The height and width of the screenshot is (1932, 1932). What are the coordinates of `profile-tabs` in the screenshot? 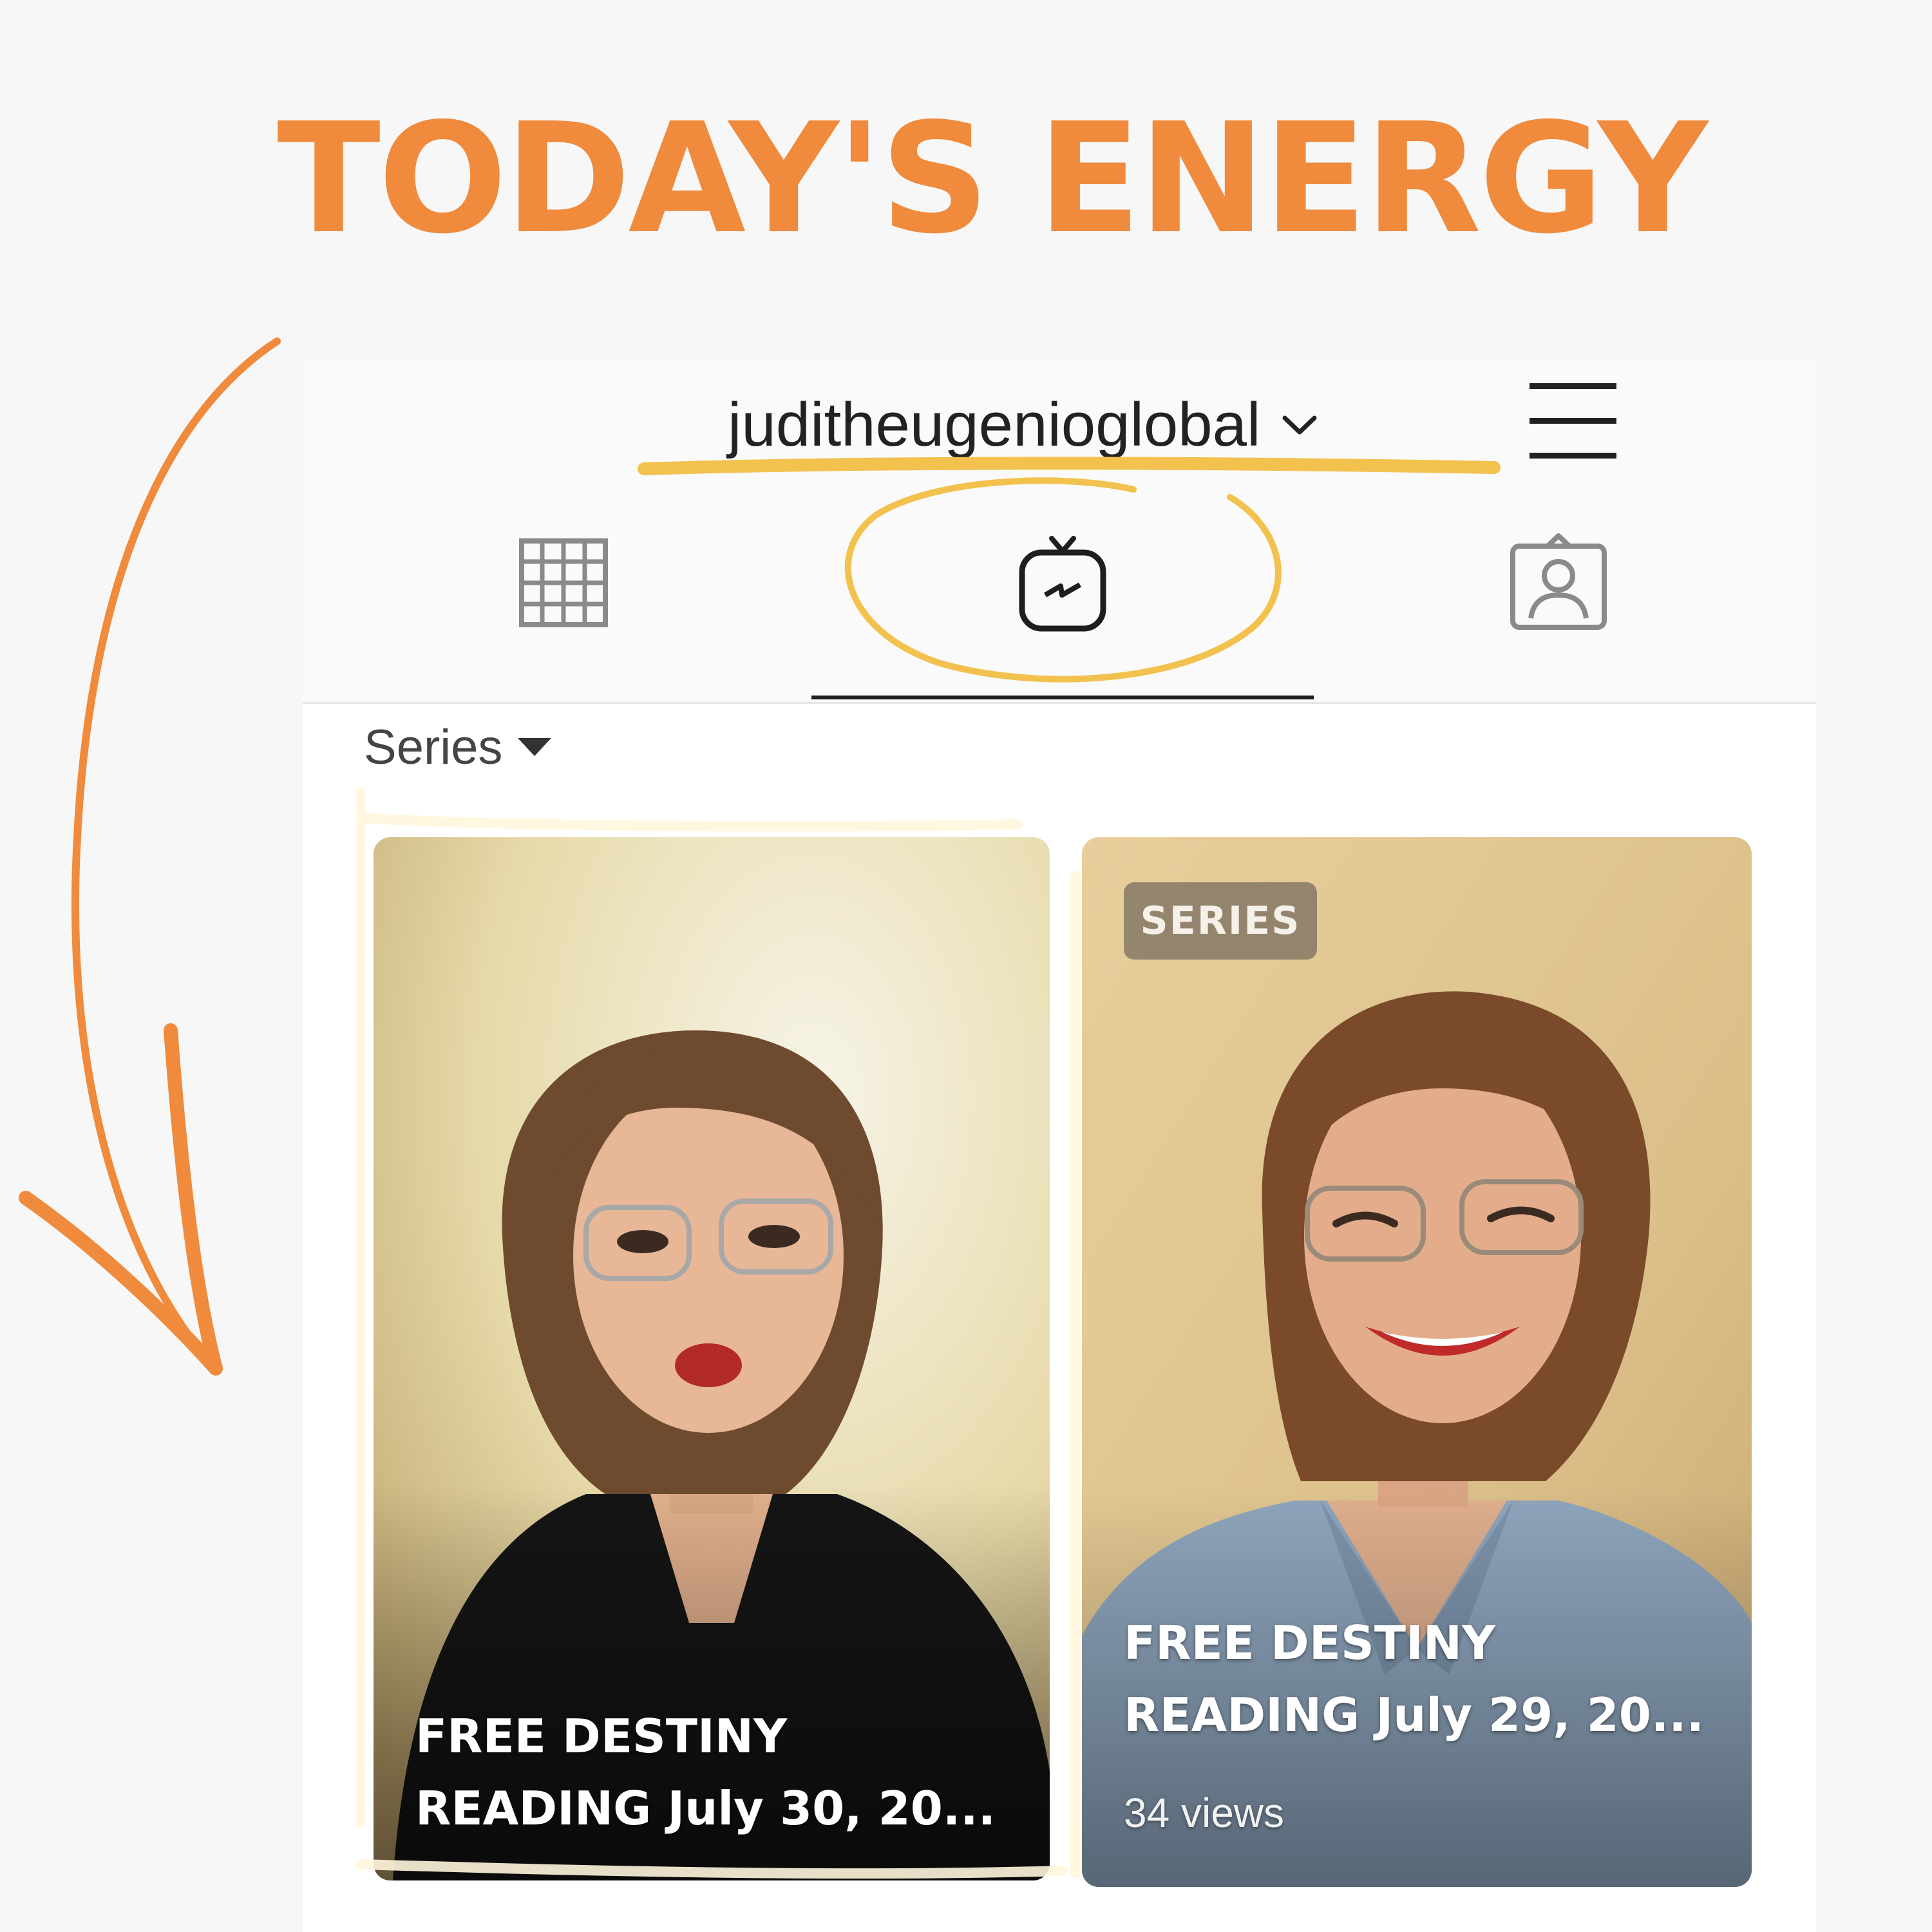 It's located at (1060, 606).